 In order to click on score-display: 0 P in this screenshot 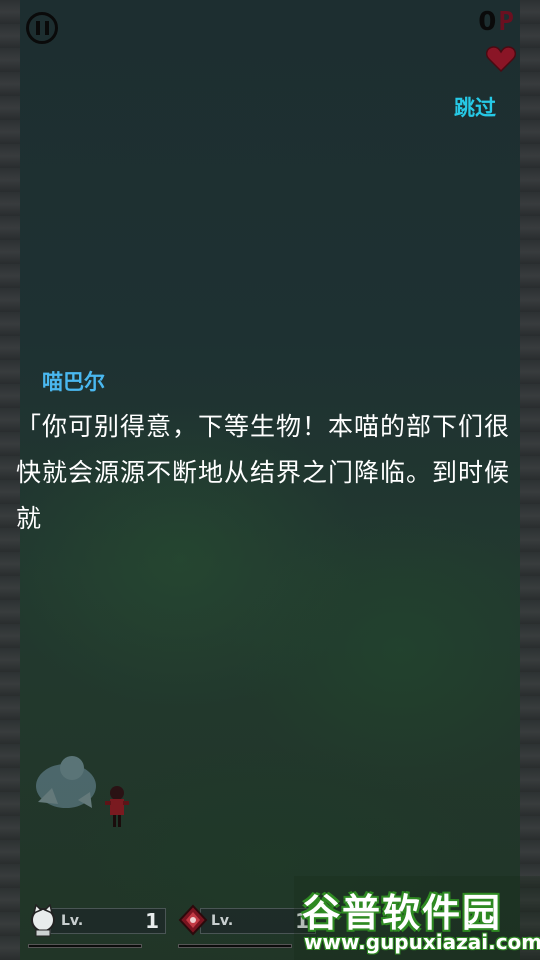, I will do `click(496, 22)`.